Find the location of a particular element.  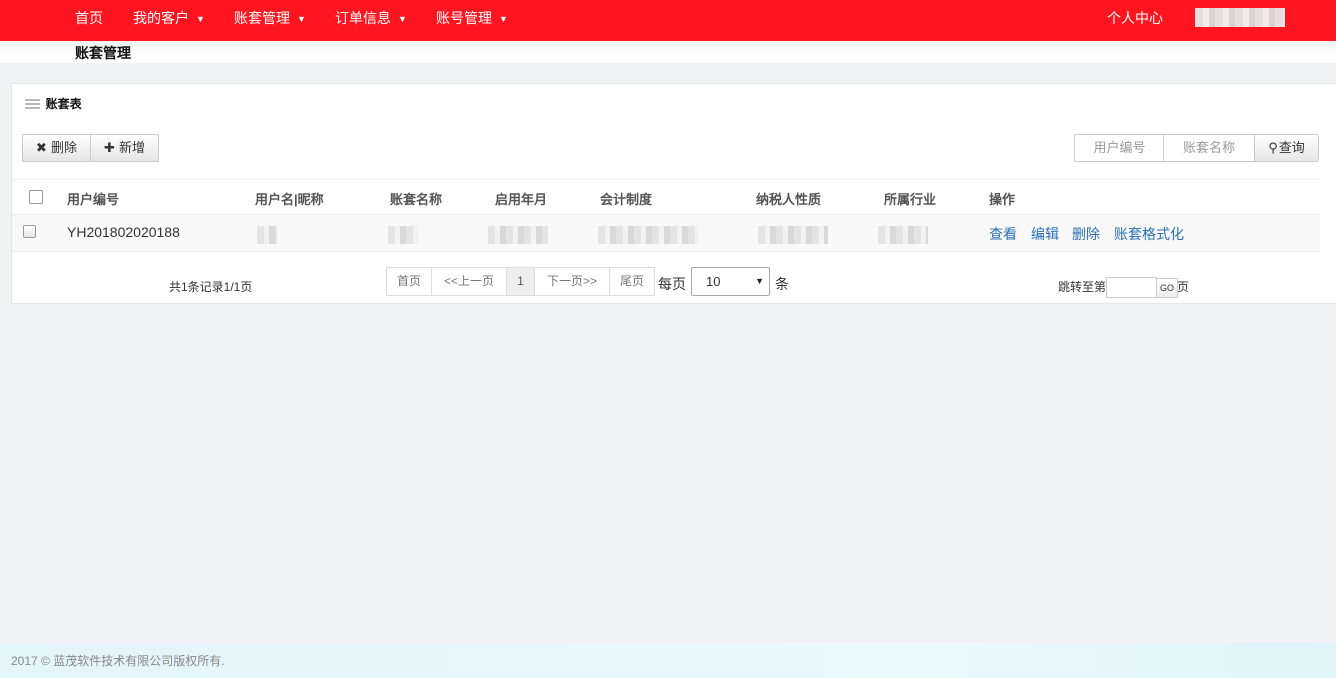

nav-account-management: 账号管理 ▼ is located at coordinates (472, 18).